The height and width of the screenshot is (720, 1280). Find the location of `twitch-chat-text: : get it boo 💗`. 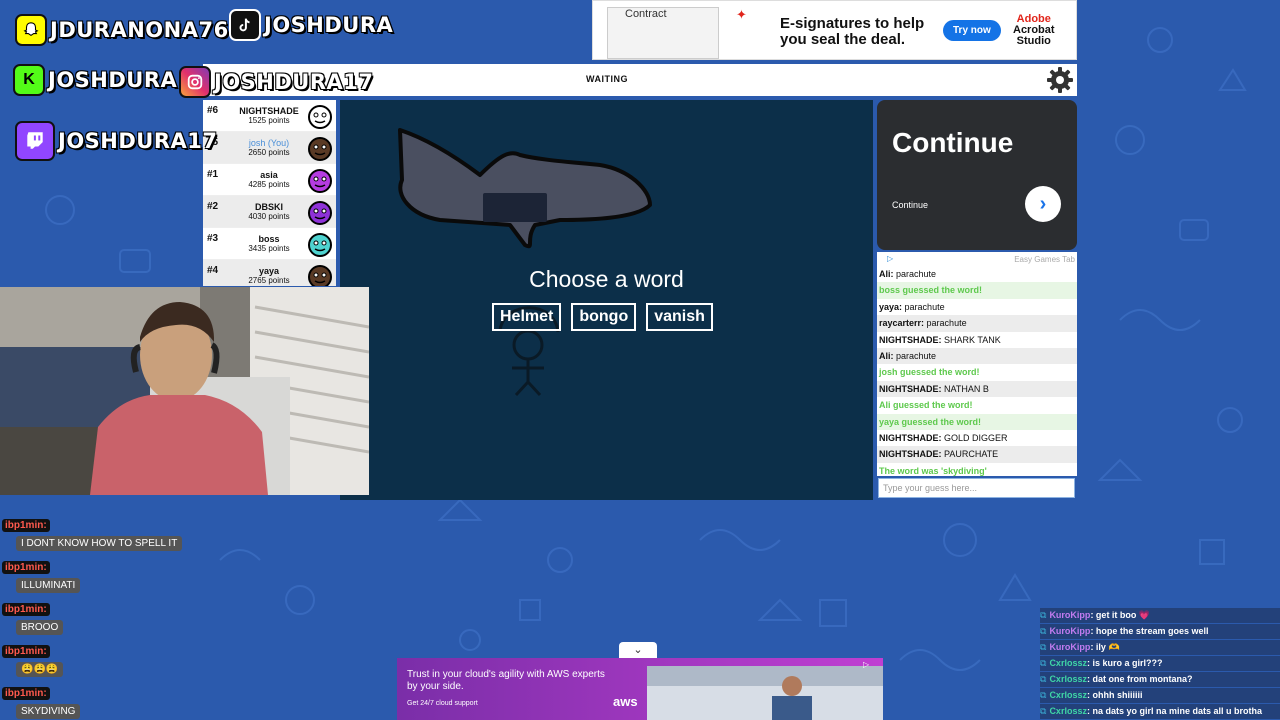

twitch-chat-text: : get it boo 💗 is located at coordinates (1120, 615).